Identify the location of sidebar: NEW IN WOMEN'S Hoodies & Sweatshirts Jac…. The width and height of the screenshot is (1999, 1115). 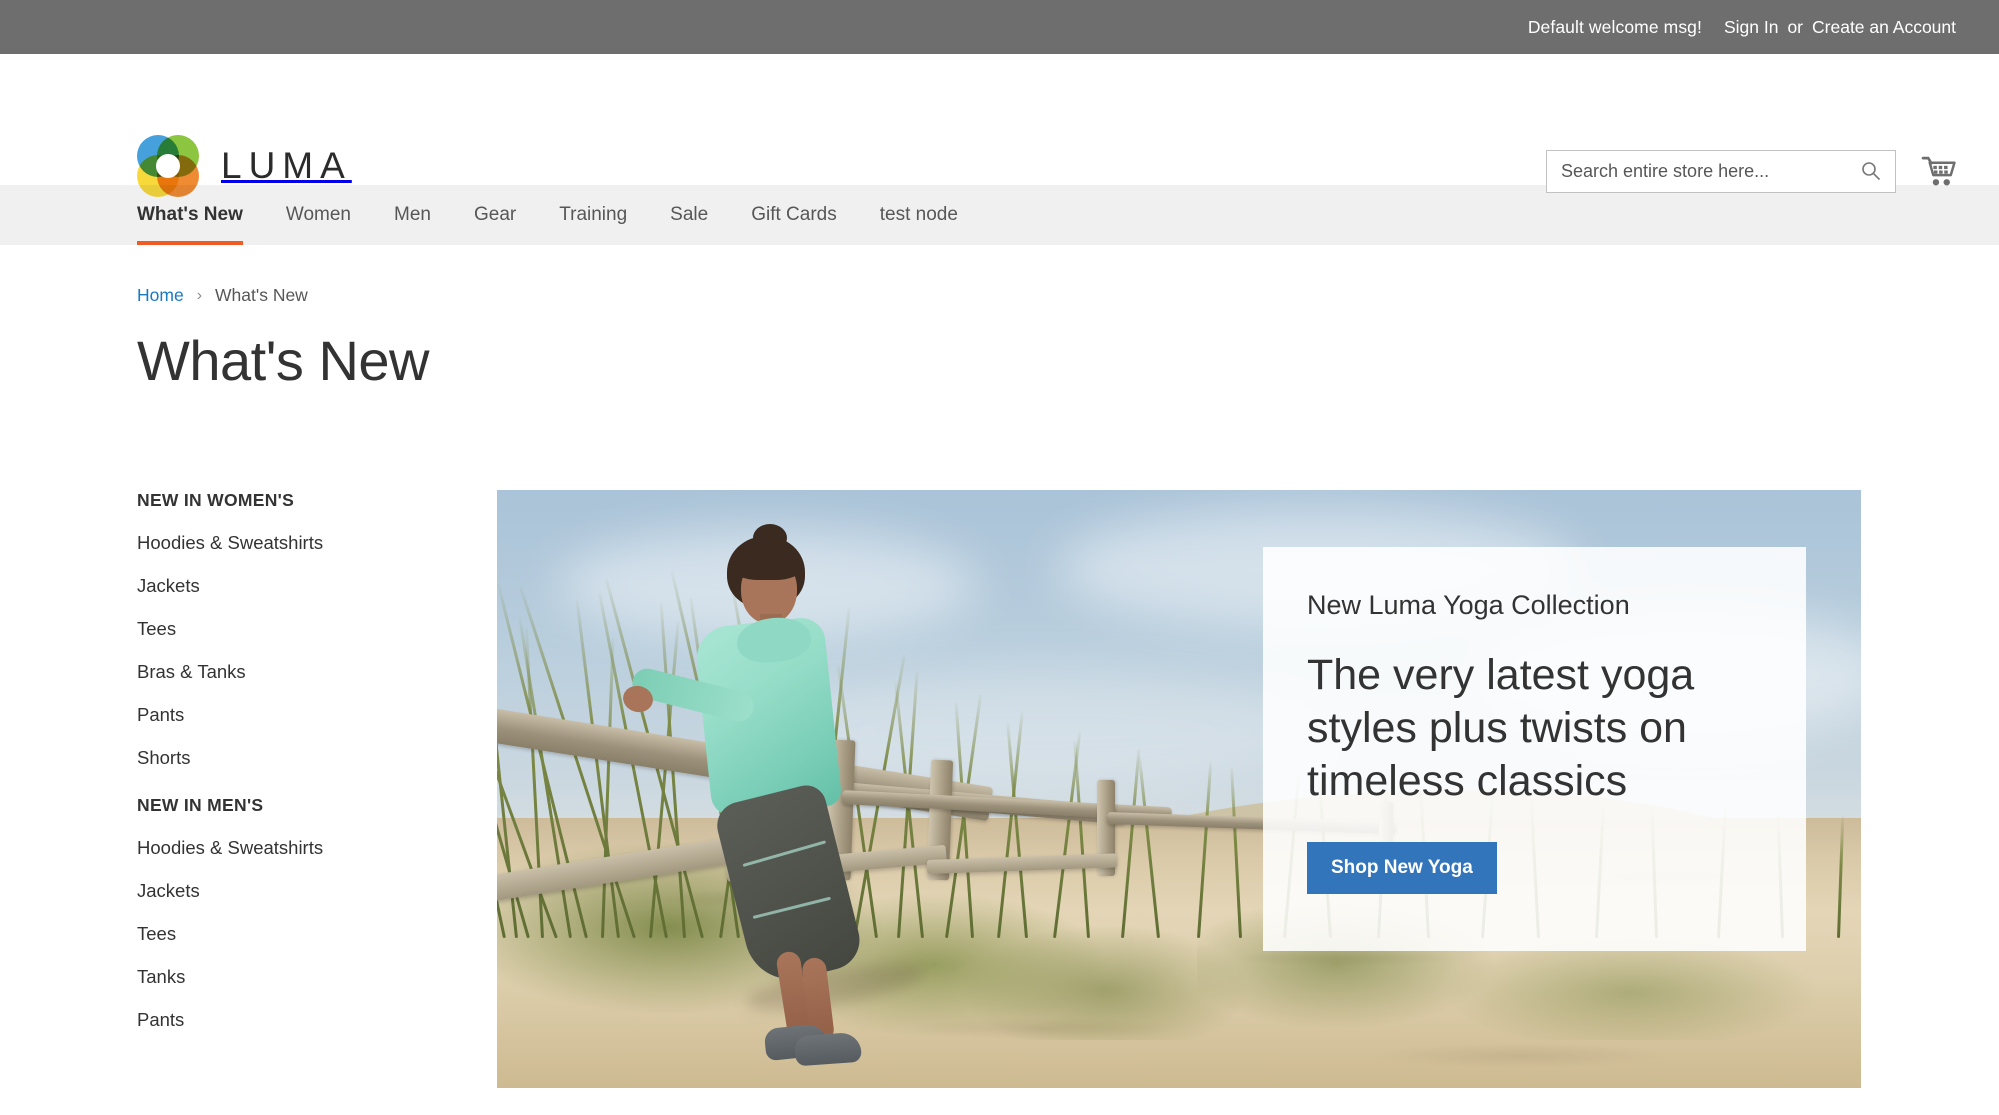
(317, 789).